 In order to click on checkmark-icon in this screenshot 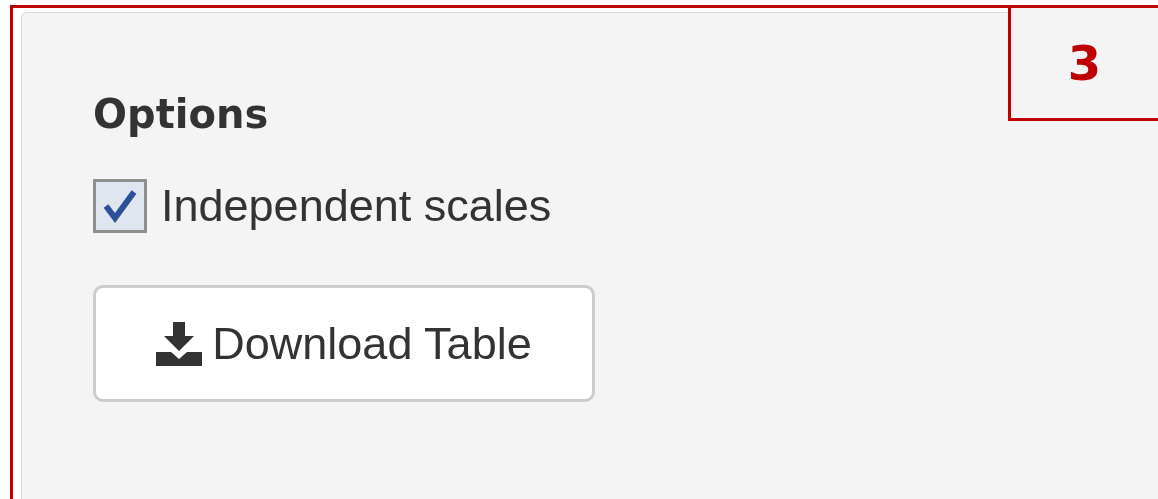, I will do `click(120, 206)`.